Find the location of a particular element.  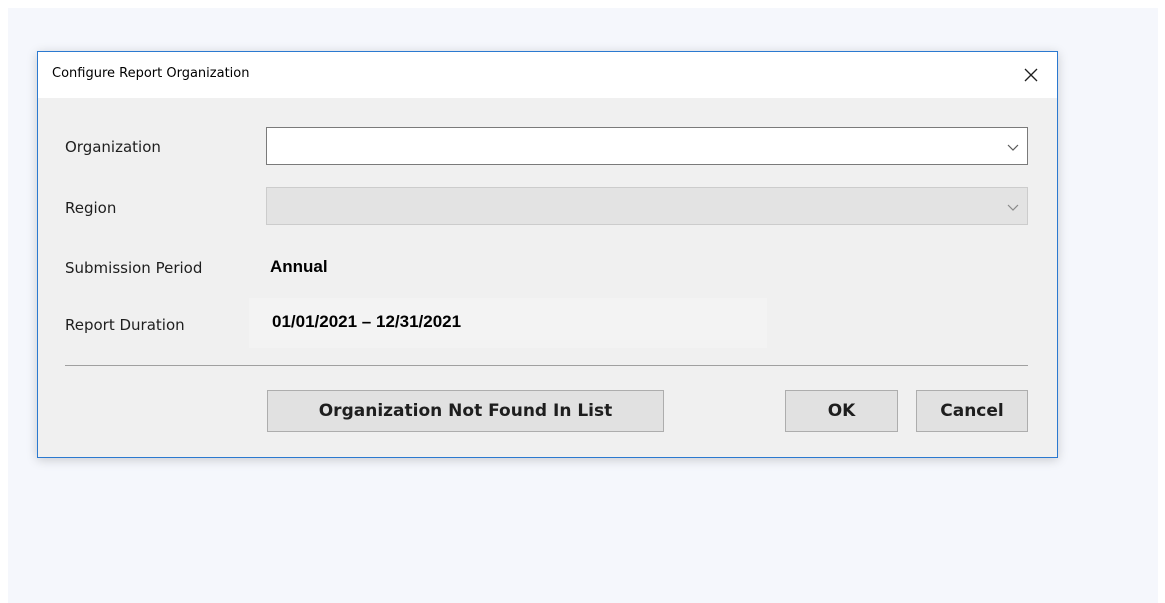

organization-label: Organization is located at coordinates (113, 147).